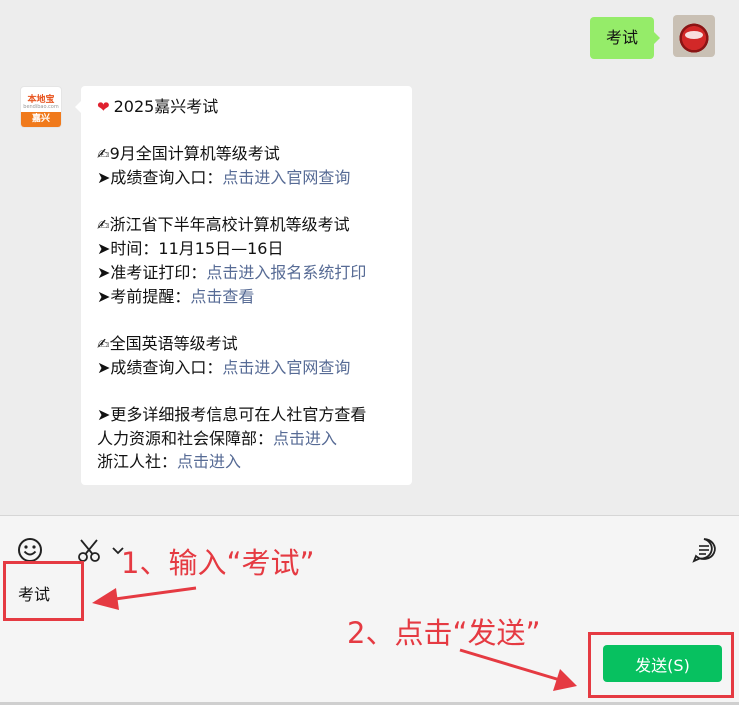 The image size is (739, 705). Describe the element at coordinates (247, 344) in the screenshot. I see `reply-line: ✍全国英语等级考试` at that location.